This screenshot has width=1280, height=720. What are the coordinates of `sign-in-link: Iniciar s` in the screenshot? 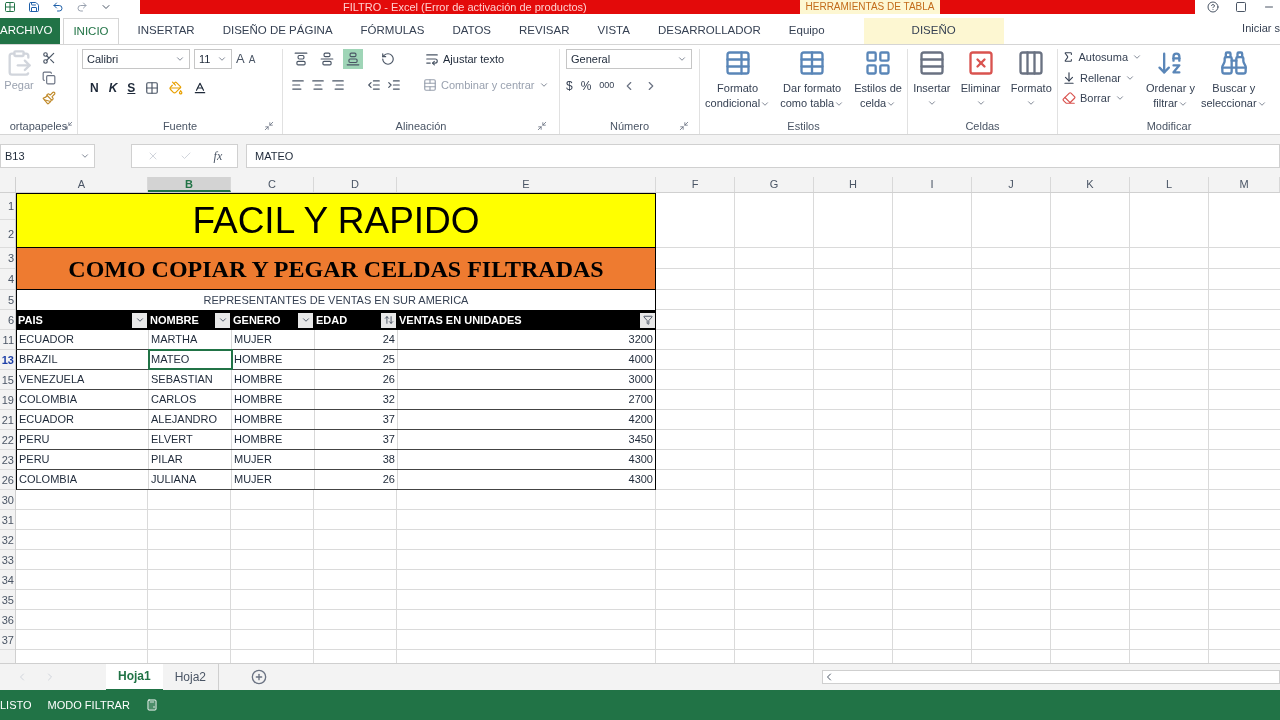 It's located at (1261, 27).